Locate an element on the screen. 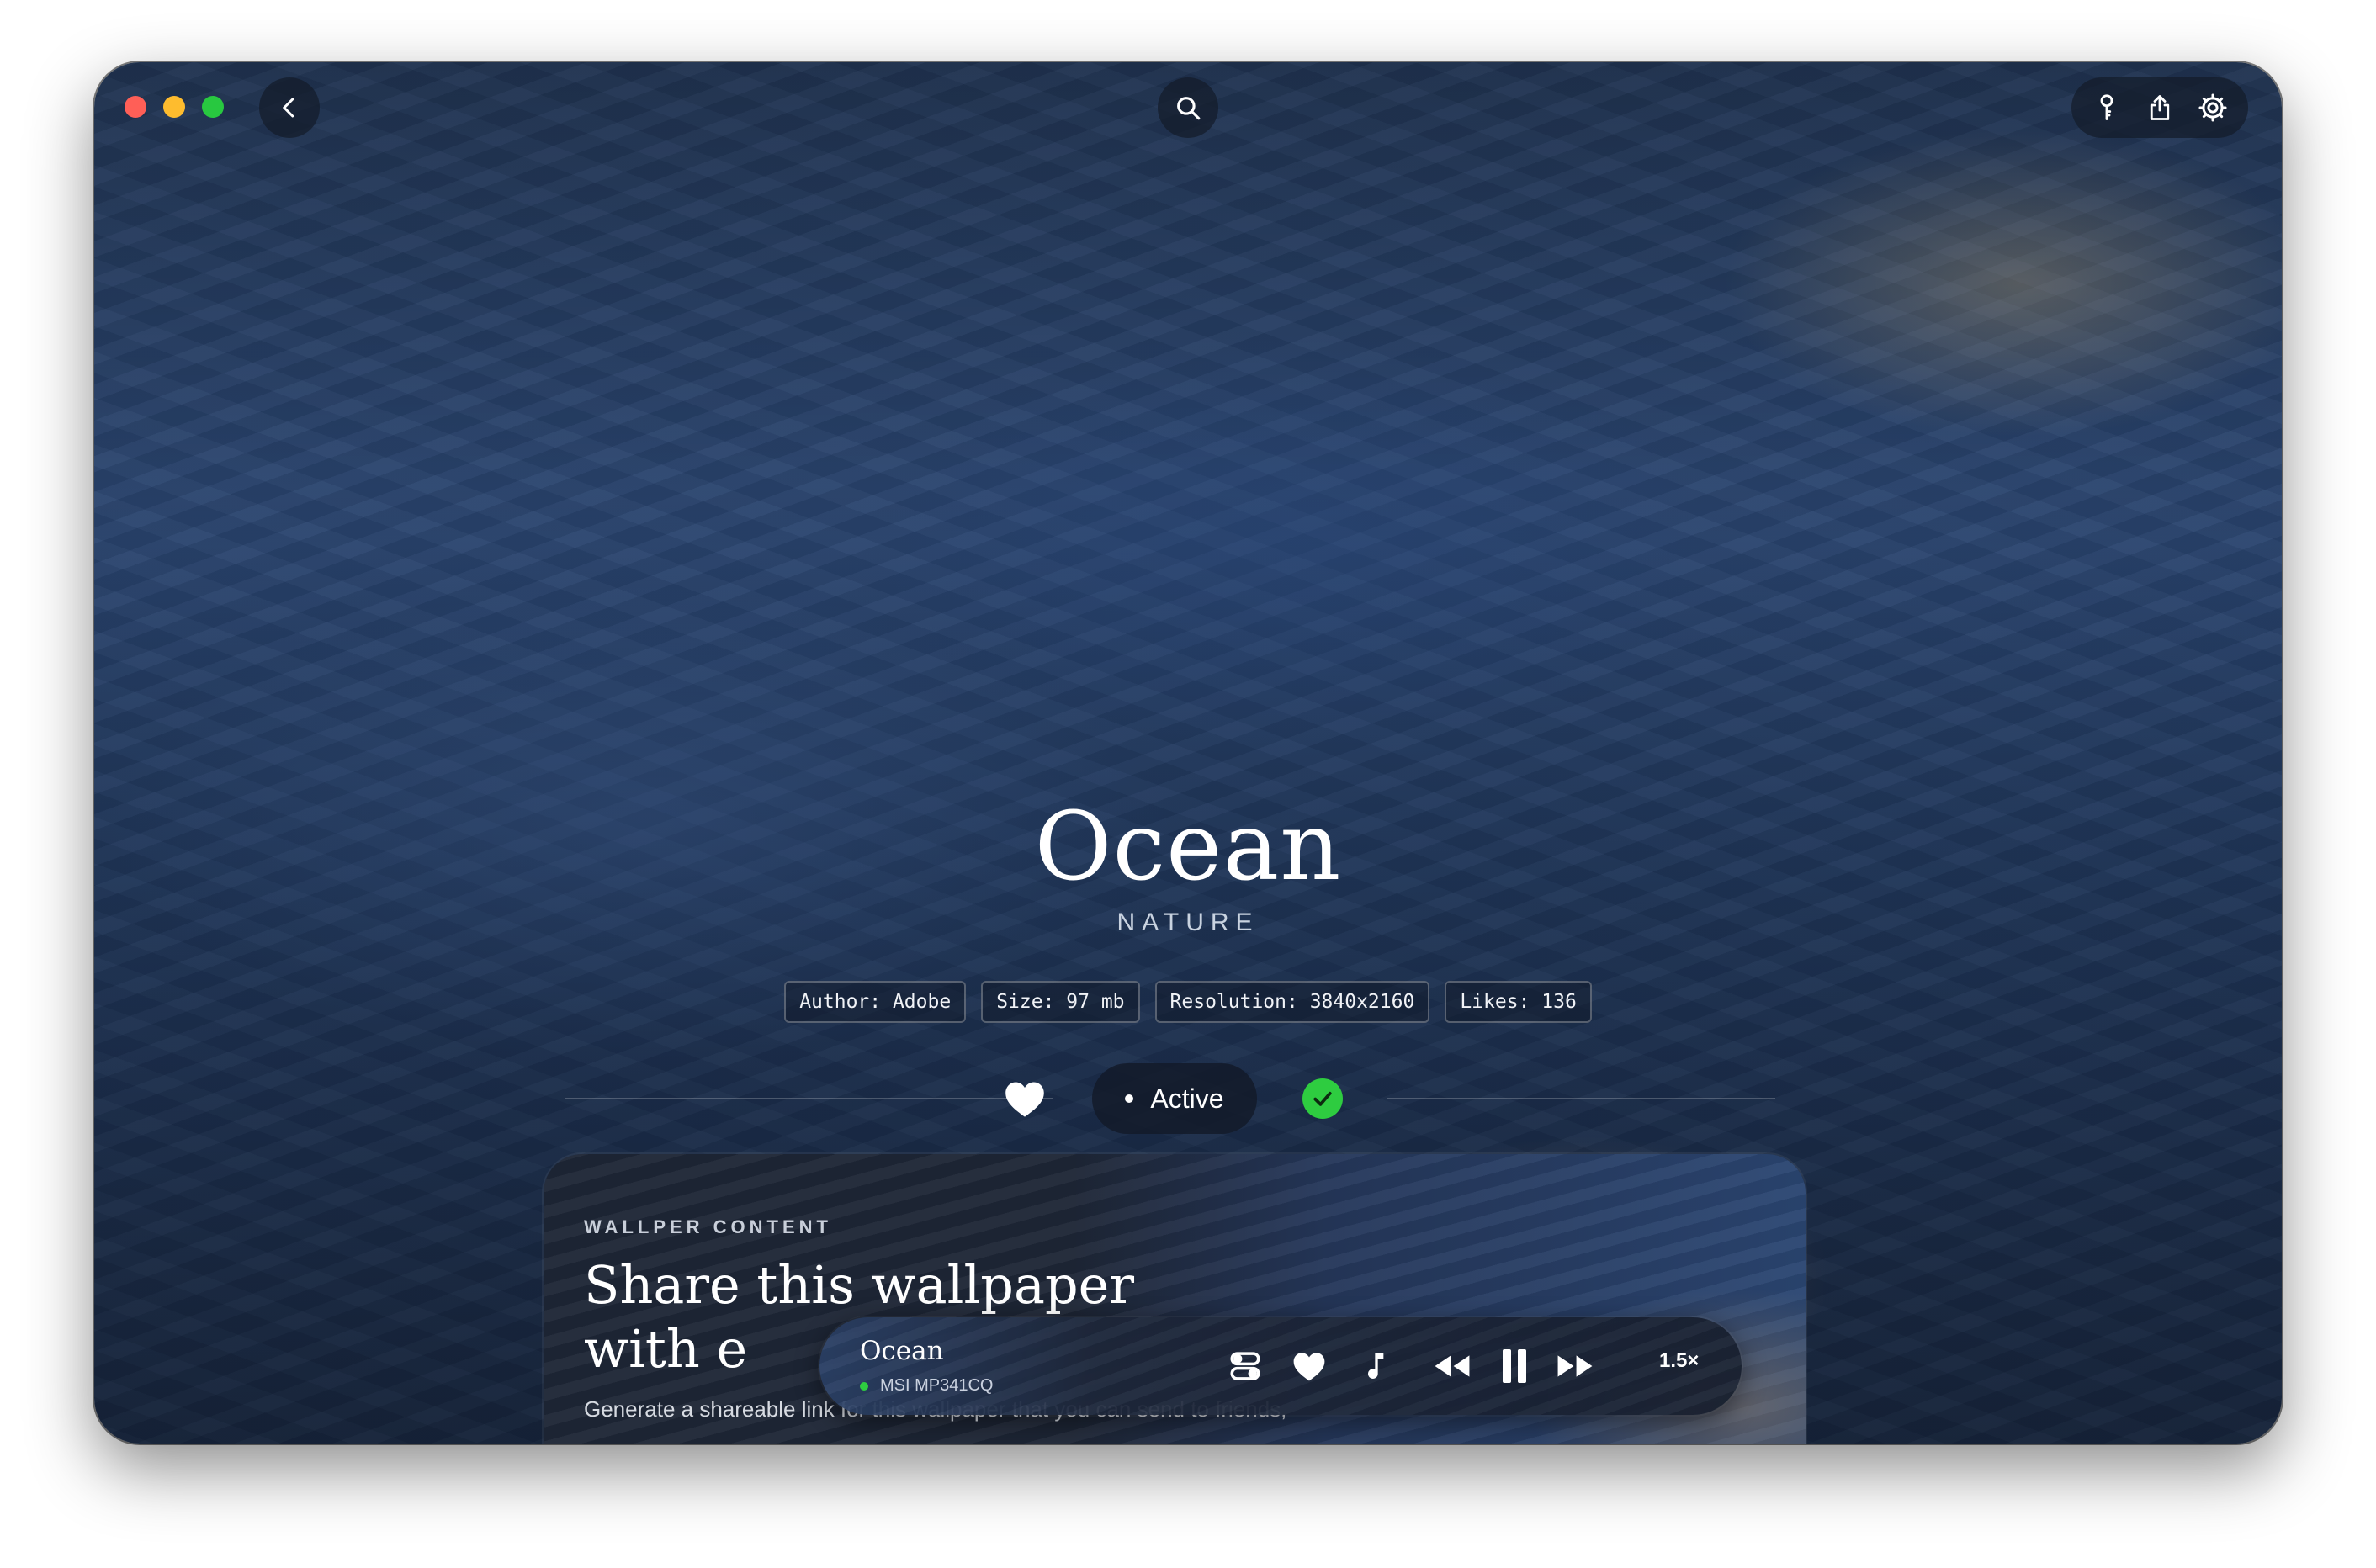  music-note-icon is located at coordinates (1376, 1366).